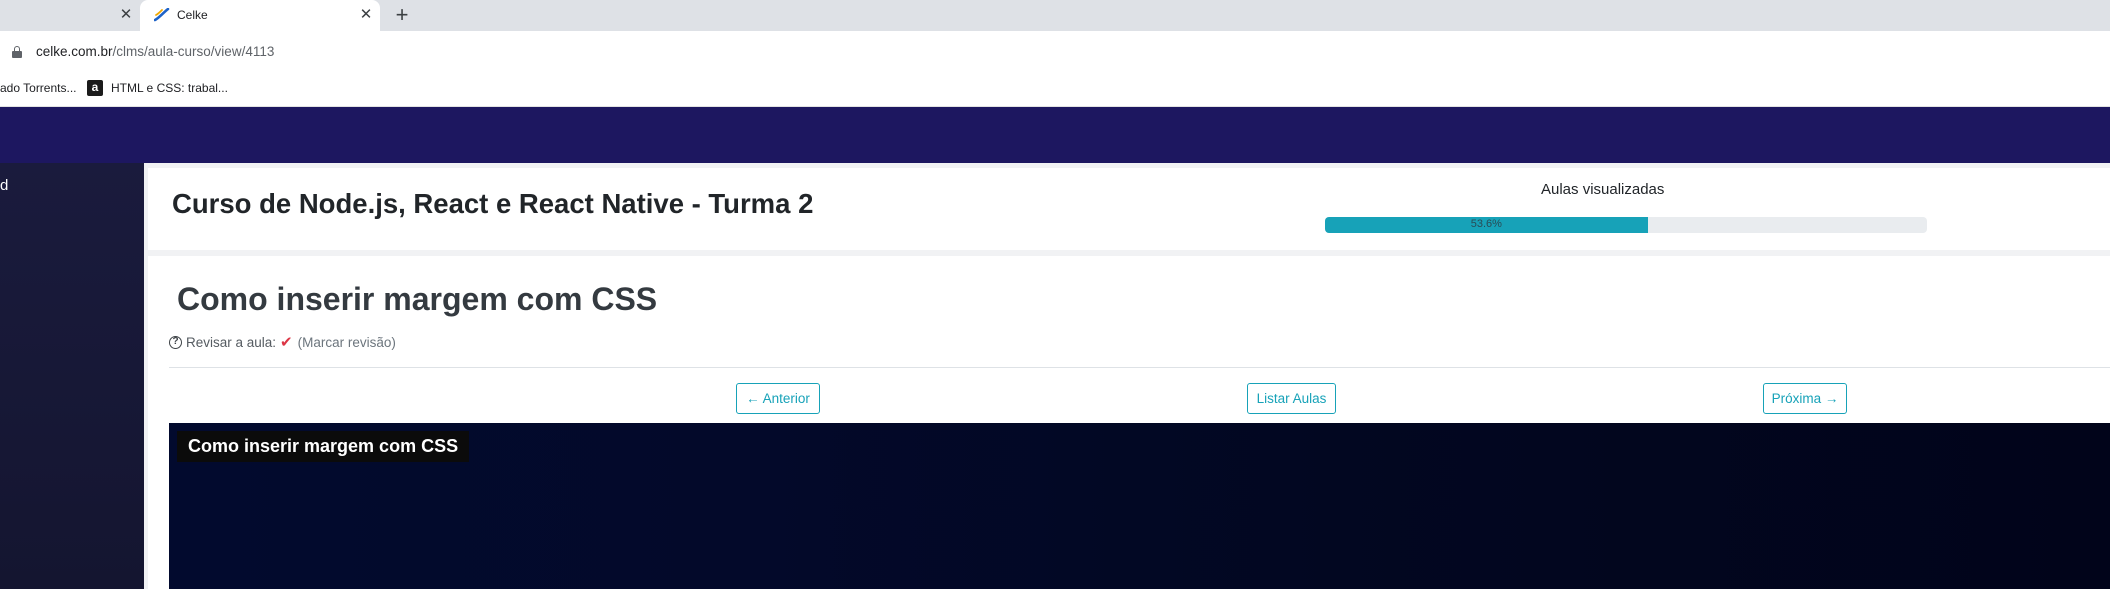  I want to click on bookmark-favicon-icon: a, so click(95, 88).